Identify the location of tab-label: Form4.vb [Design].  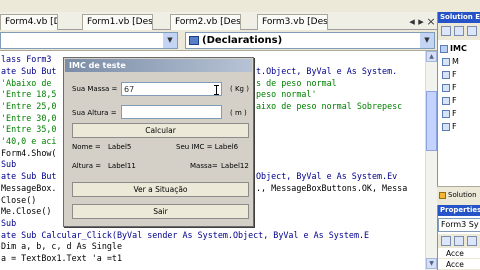
(31, 22).